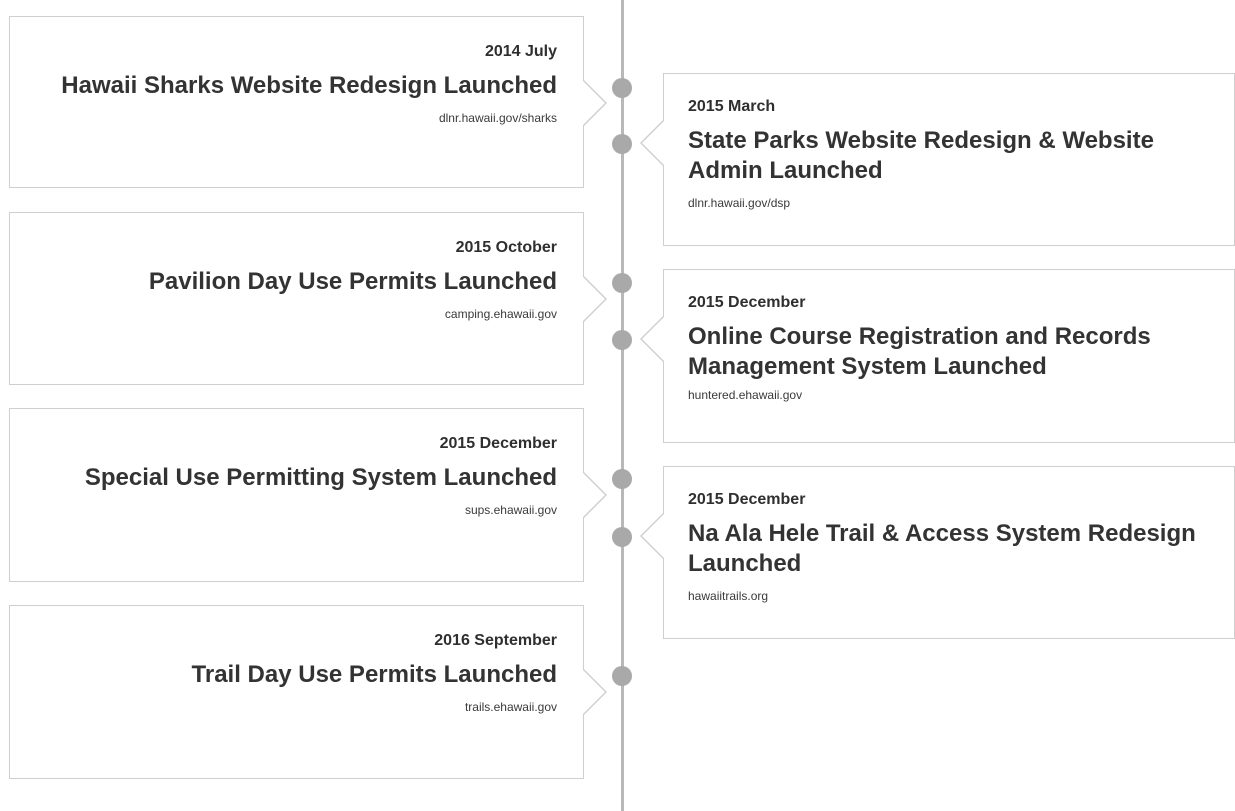 This screenshot has width=1235, height=811. I want to click on event-date: 2014 July, so click(520, 51).